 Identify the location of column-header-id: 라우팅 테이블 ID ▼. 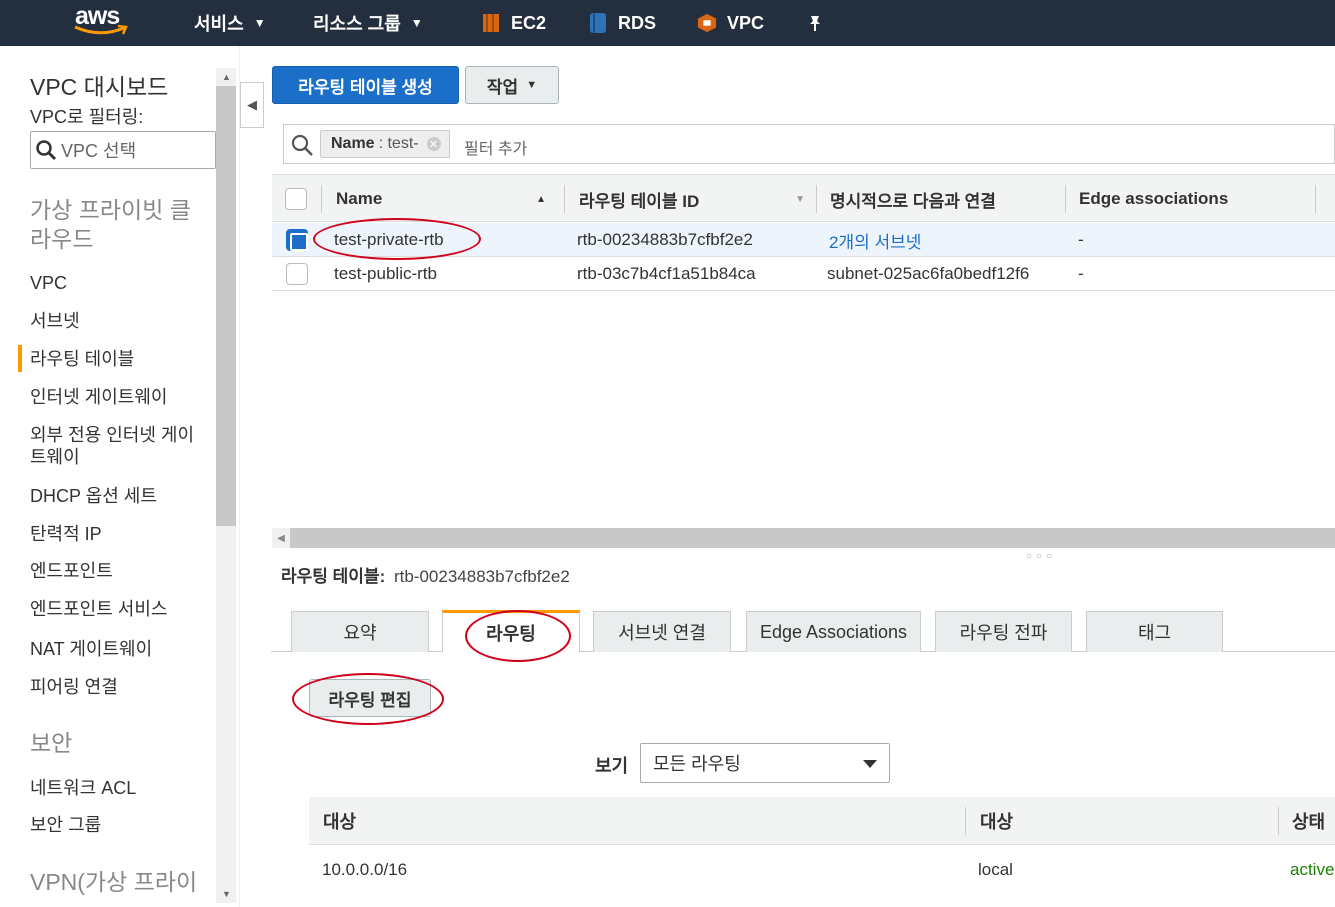
(694, 199).